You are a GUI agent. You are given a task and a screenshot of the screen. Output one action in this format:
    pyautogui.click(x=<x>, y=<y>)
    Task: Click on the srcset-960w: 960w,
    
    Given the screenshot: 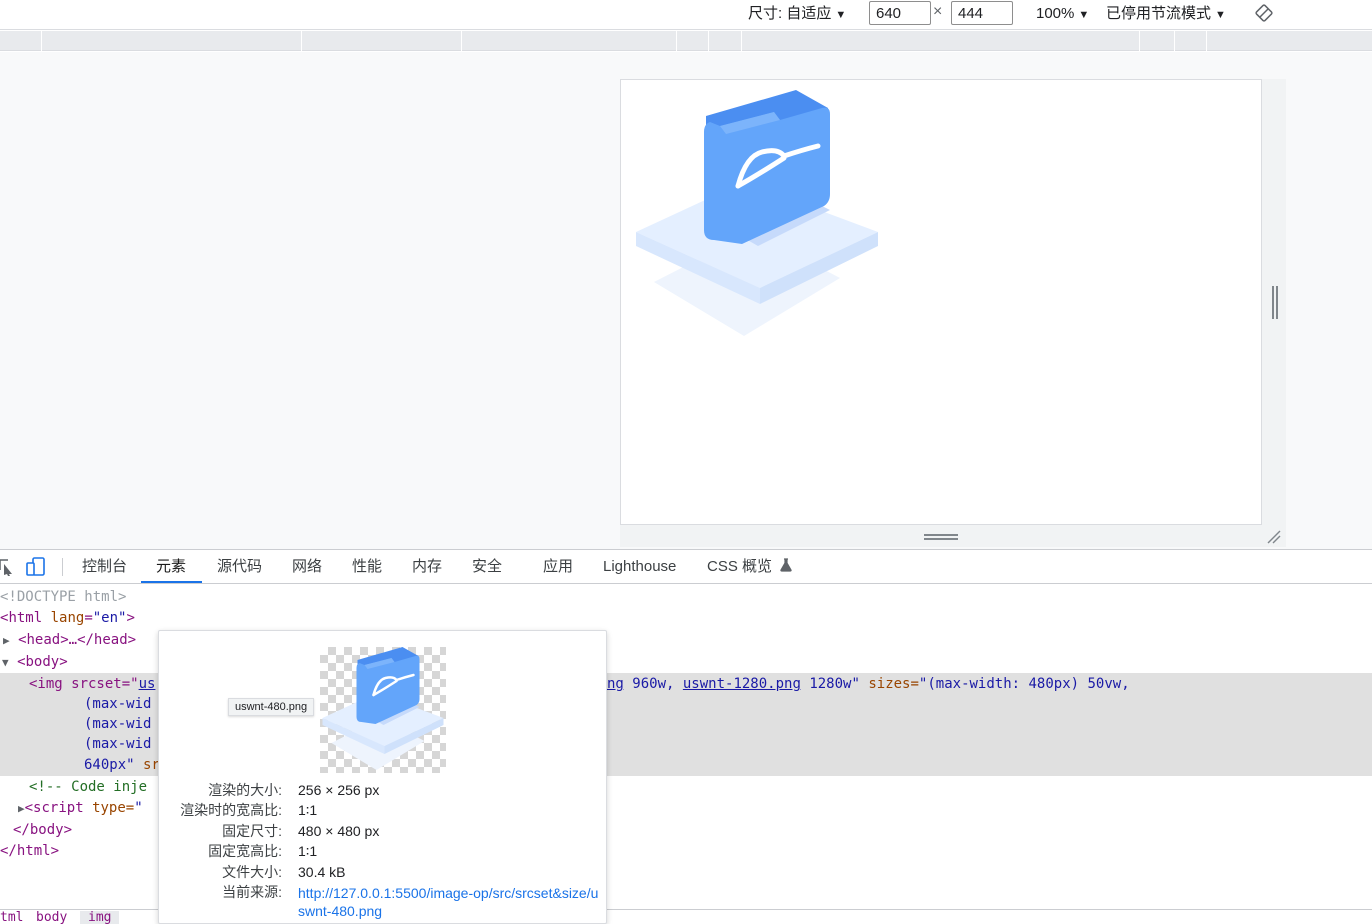 What is the action you would take?
    pyautogui.click(x=653, y=684)
    